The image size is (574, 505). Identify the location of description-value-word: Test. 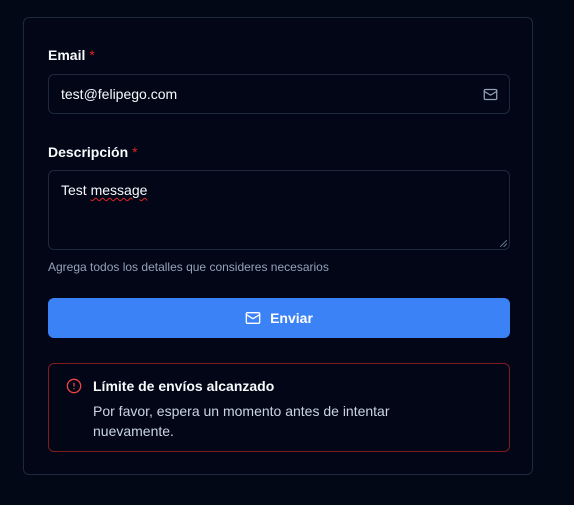
(74, 190).